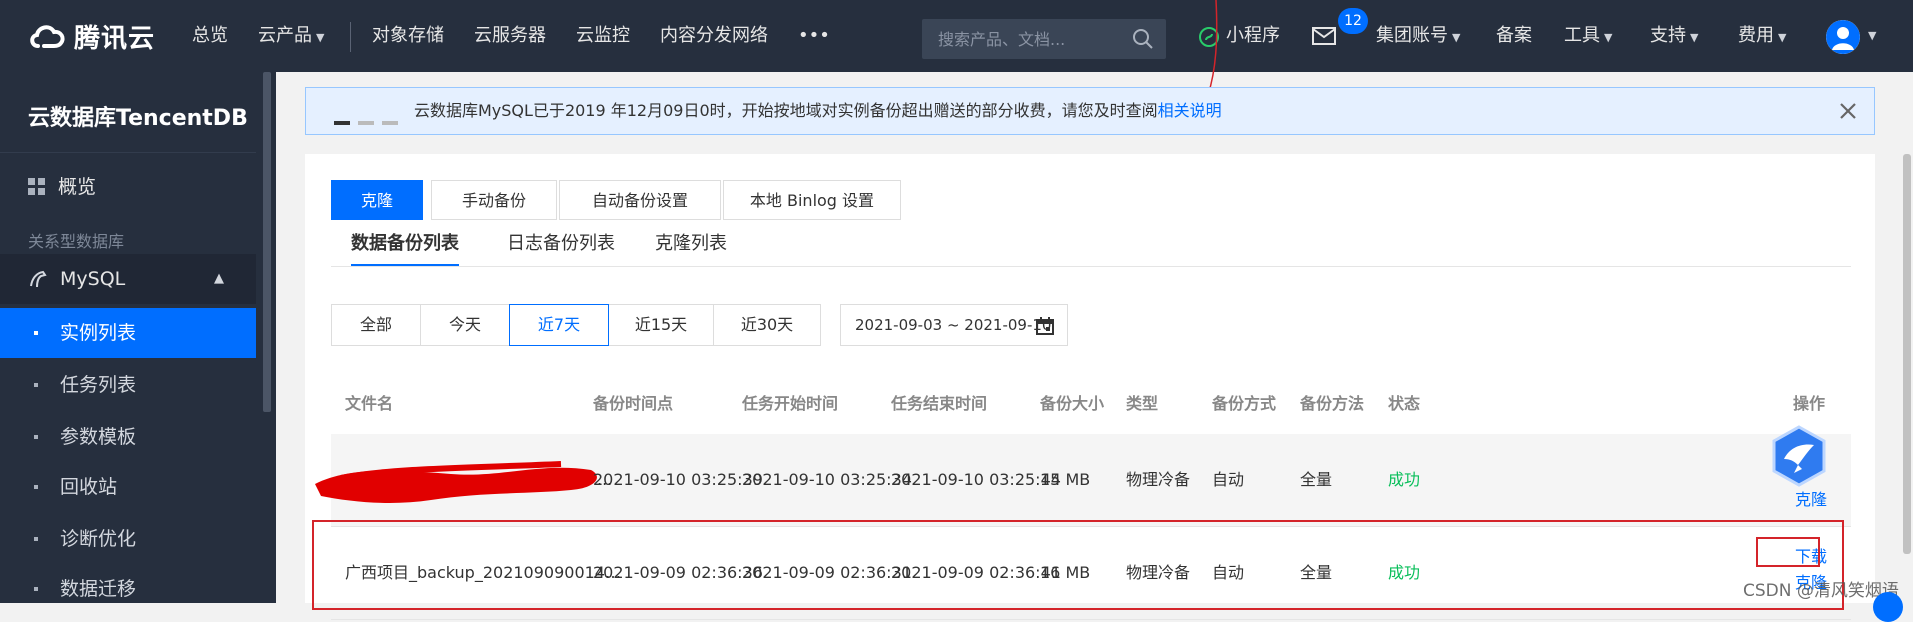  What do you see at coordinates (790, 403) in the screenshot?
I see `column-header: 任务开始时间` at bounding box center [790, 403].